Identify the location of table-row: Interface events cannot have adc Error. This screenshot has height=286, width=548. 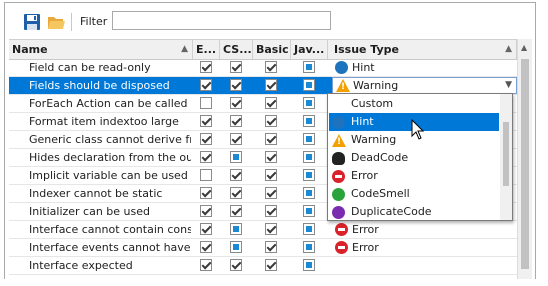
(263, 248).